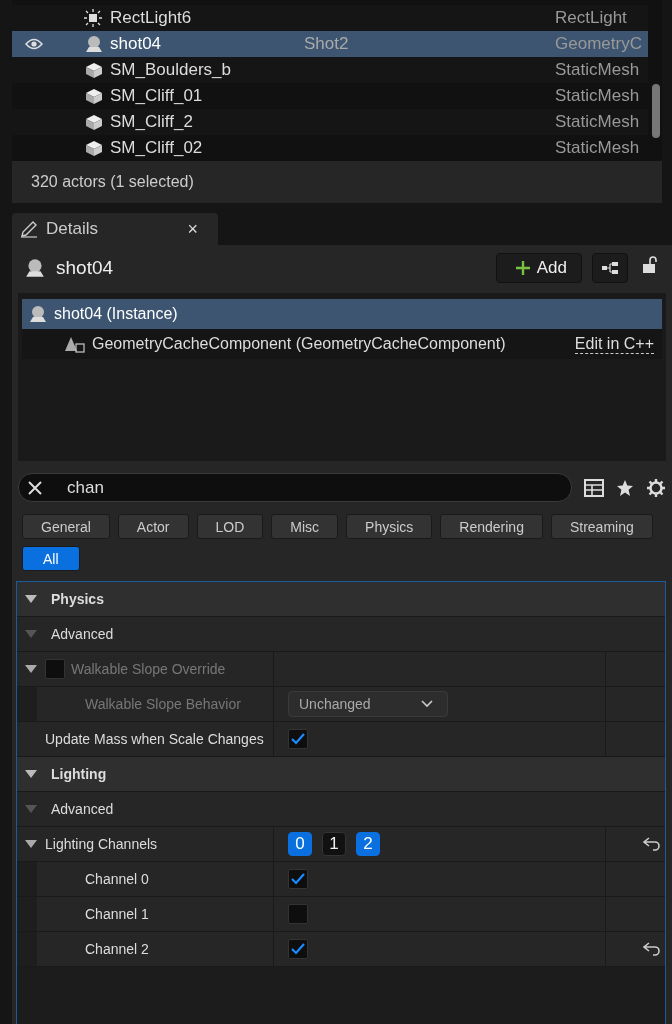 The height and width of the screenshot is (1024, 672). Describe the element at coordinates (656, 487) in the screenshot. I see `settings-icon` at that location.